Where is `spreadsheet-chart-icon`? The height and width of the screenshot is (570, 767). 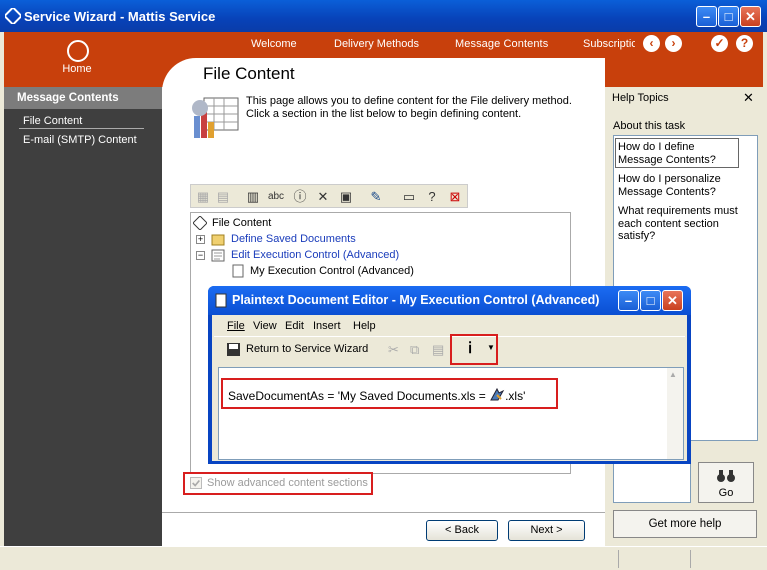
spreadsheet-chart-icon is located at coordinates (215, 117).